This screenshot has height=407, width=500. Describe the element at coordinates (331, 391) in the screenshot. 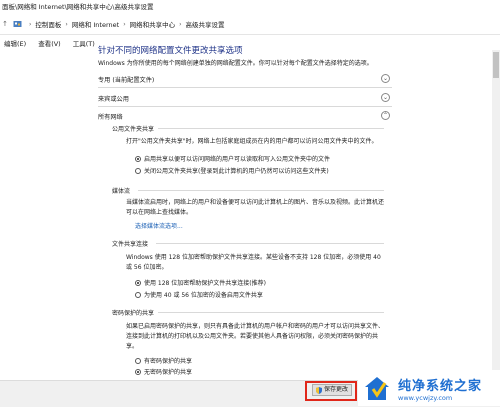

I see `highlight-box` at that location.